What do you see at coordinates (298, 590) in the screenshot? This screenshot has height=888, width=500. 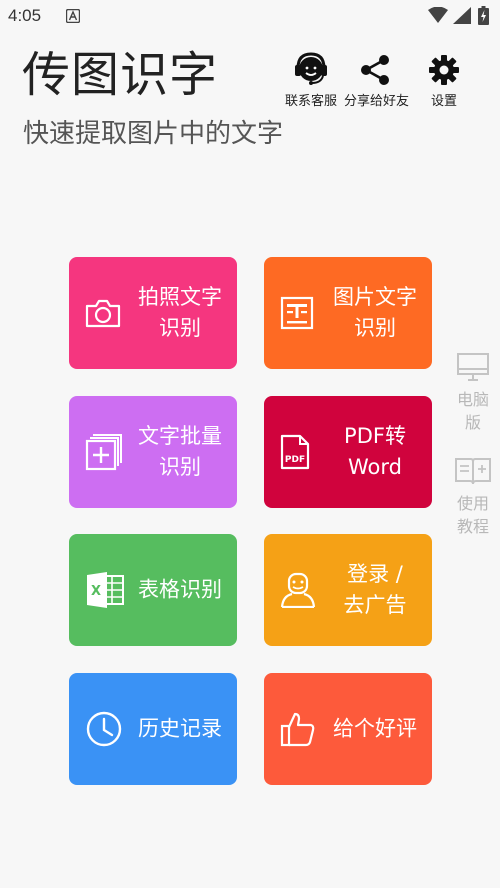 I see `user-icon` at bounding box center [298, 590].